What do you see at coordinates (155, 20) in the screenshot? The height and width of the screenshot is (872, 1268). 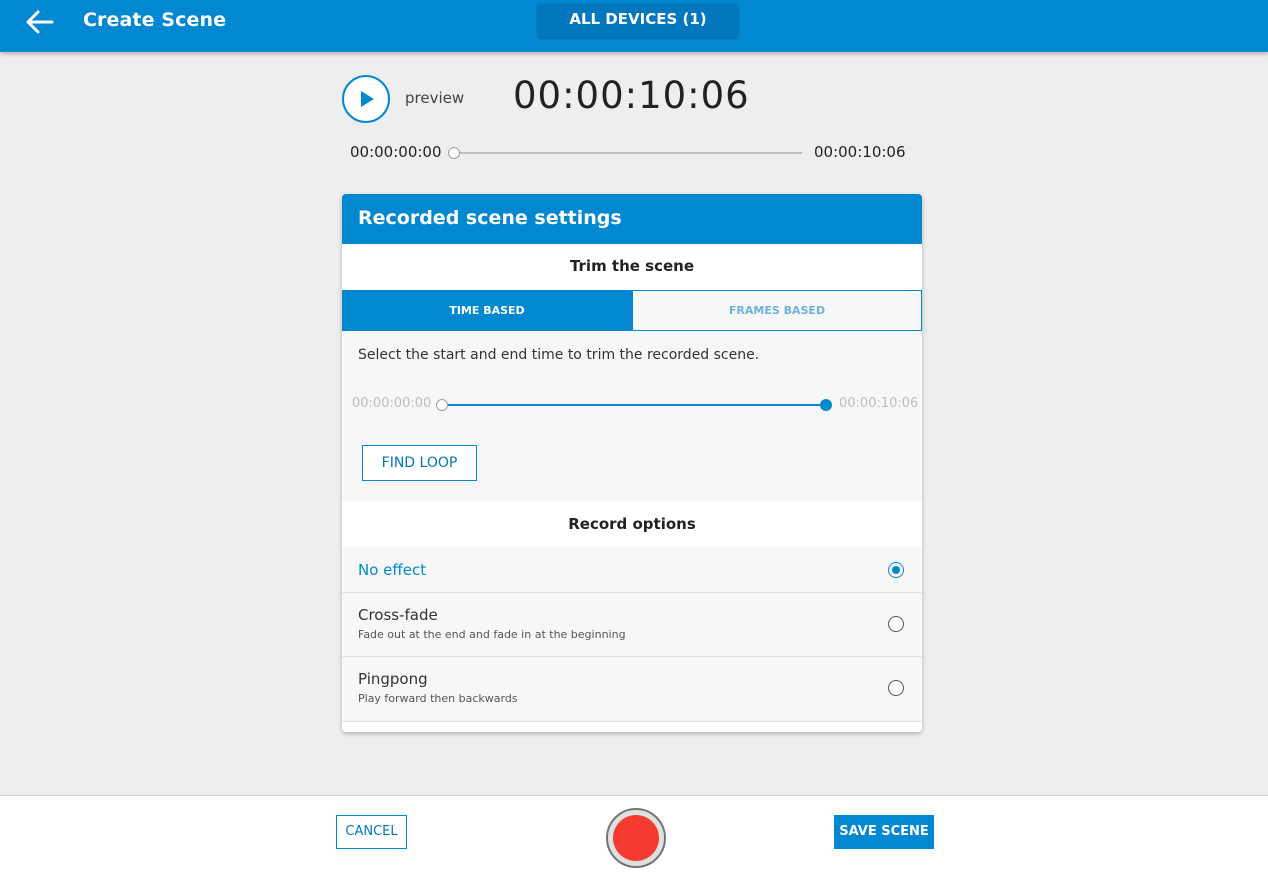 I see `page-title: Create Scene` at bounding box center [155, 20].